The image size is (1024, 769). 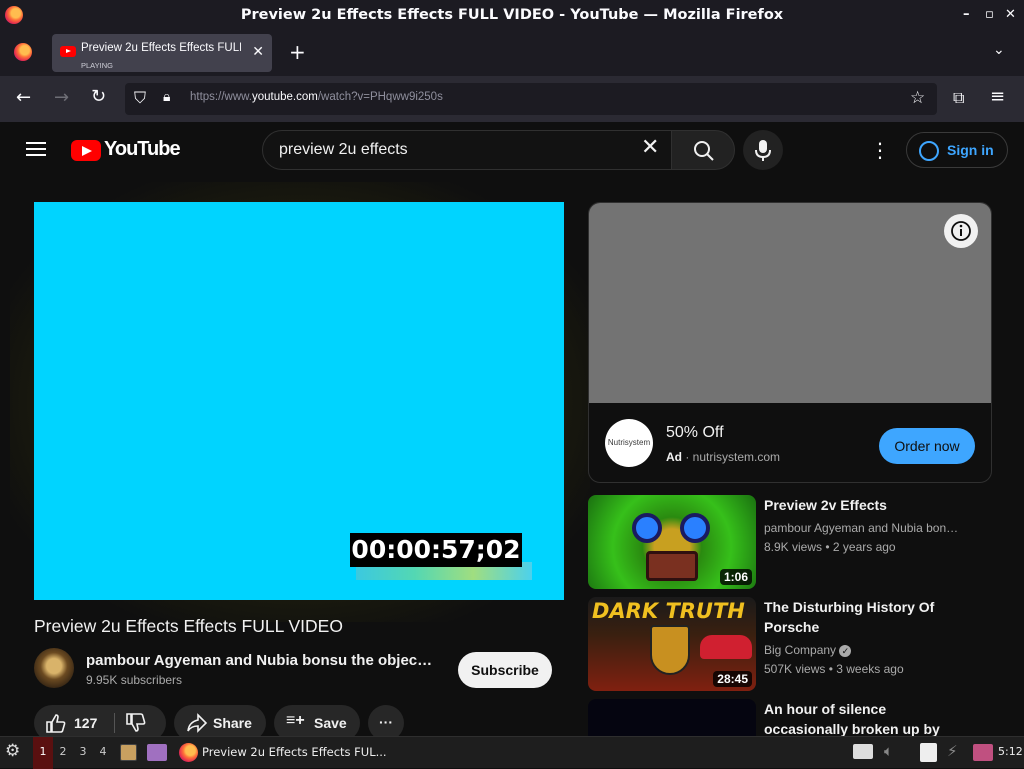 I want to click on close-tab-icon: ✕, so click(x=258, y=52).